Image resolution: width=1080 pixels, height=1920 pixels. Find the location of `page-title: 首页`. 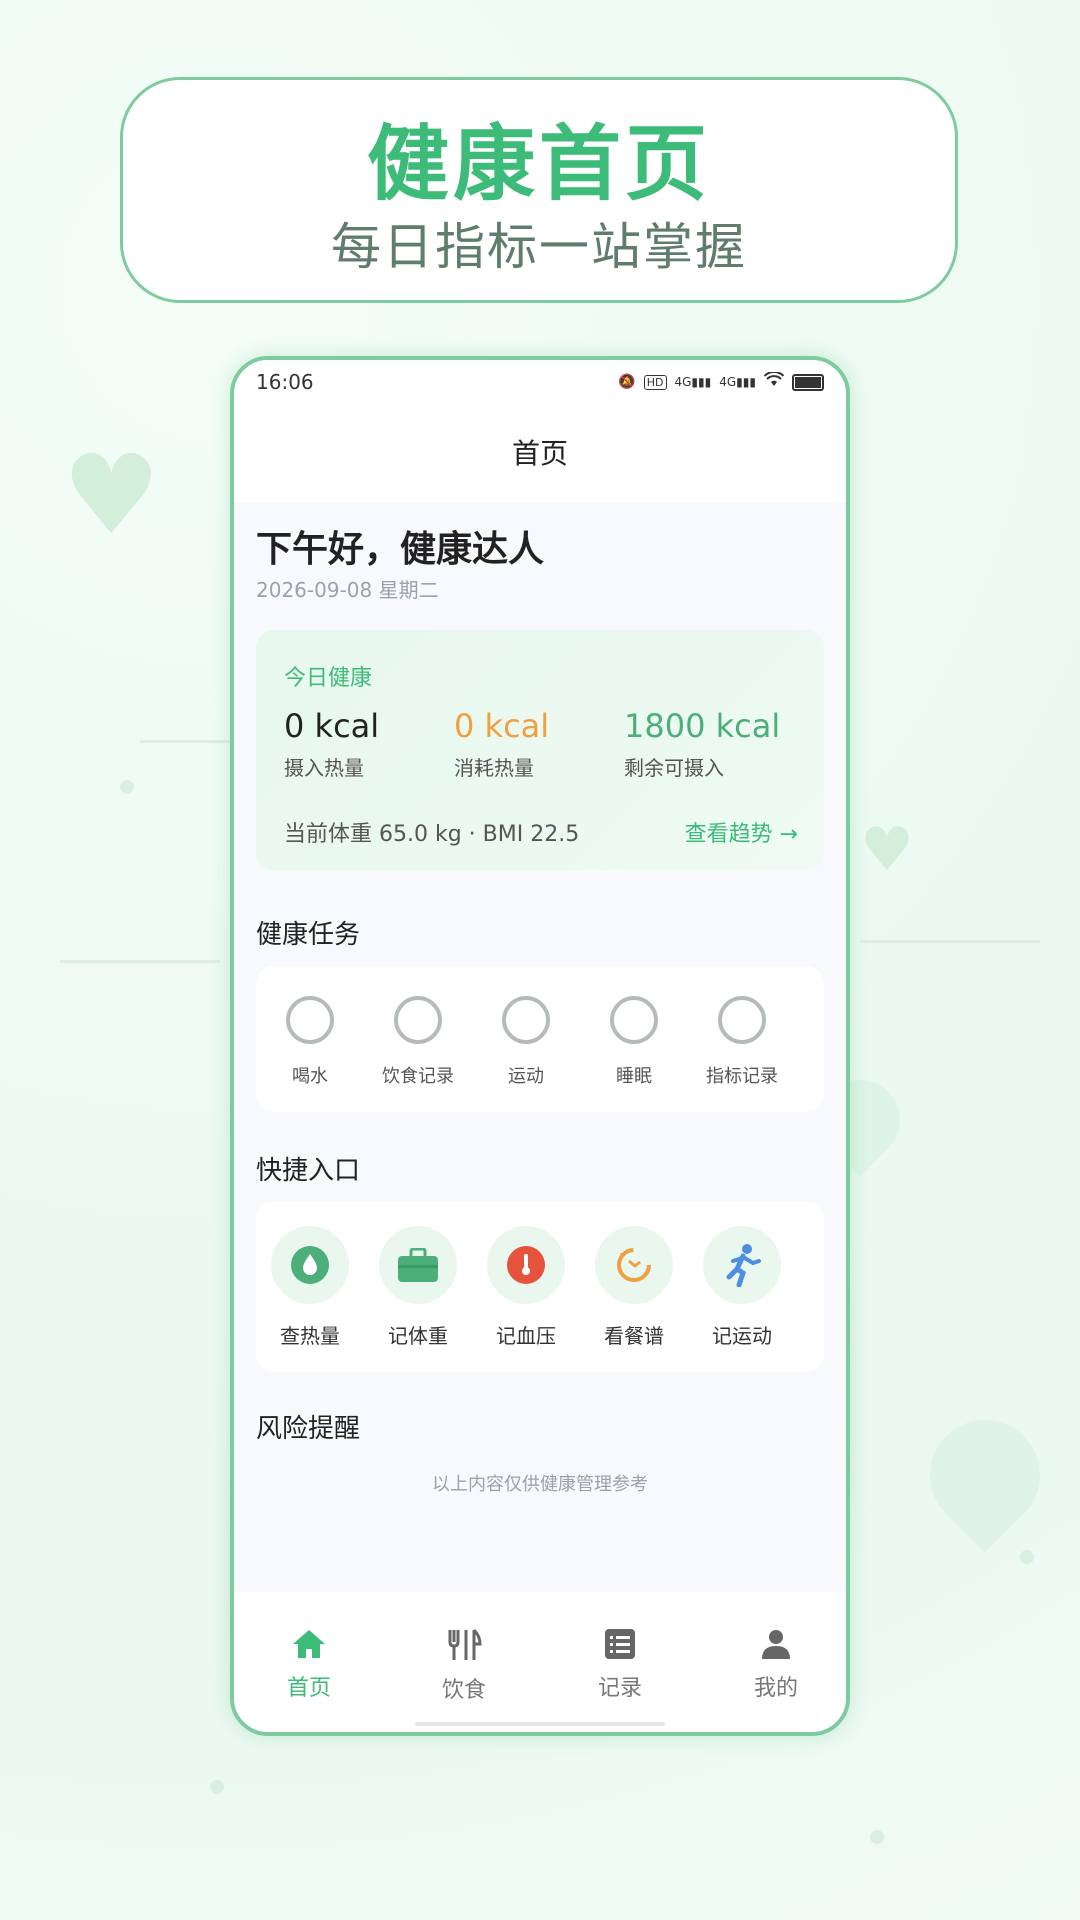

page-title: 首页 is located at coordinates (539, 453).